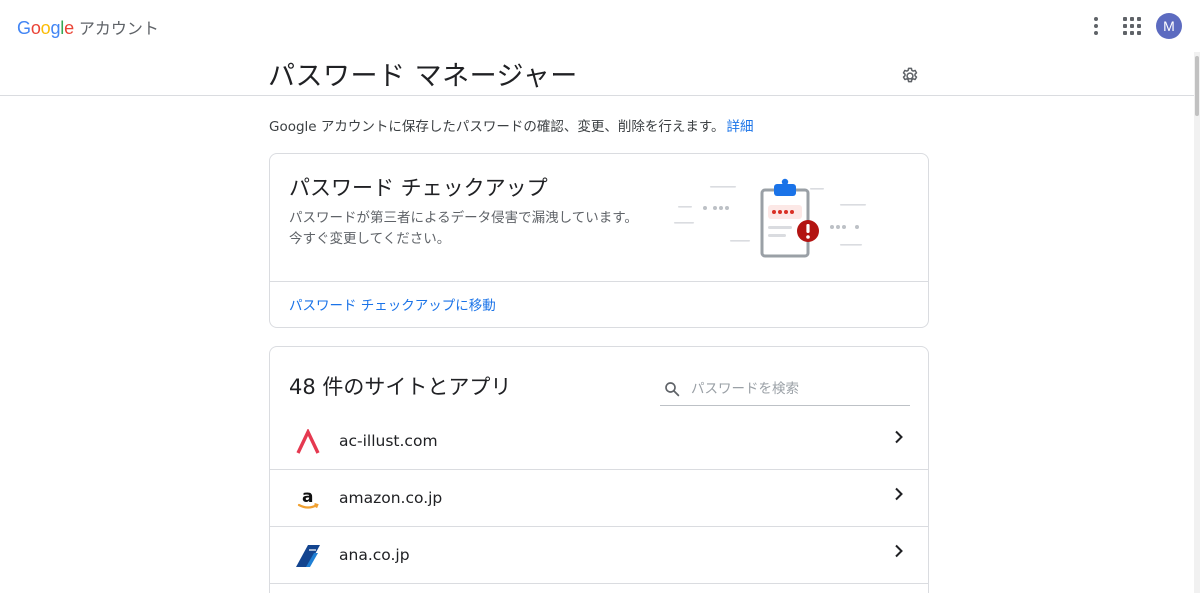 This screenshot has width=1200, height=593. Describe the element at coordinates (391, 498) in the screenshot. I see `site-name: amazon.co.jp` at that location.